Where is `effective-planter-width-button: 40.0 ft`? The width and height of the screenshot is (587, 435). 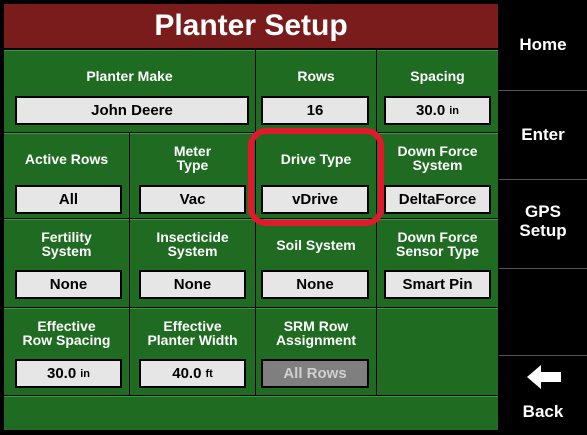 effective-planter-width-button: 40.0 ft is located at coordinates (192, 373).